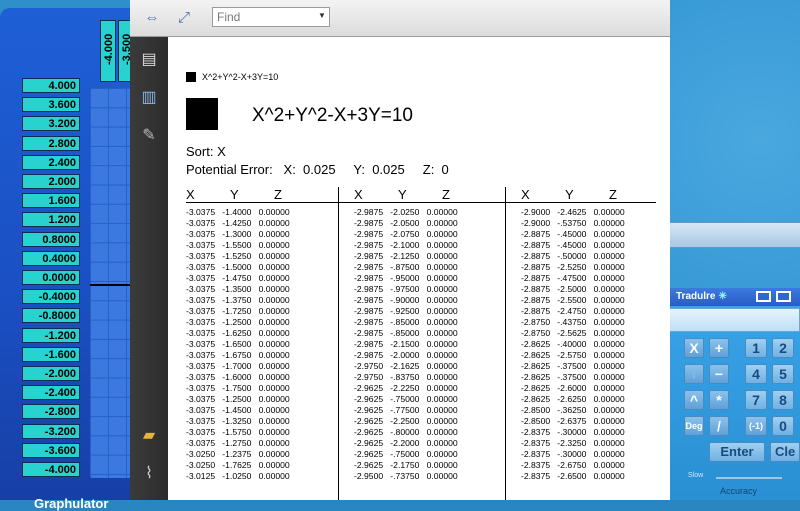 The height and width of the screenshot is (511, 800). I want to click on bookmarks-icon: ▥, so click(149, 98).